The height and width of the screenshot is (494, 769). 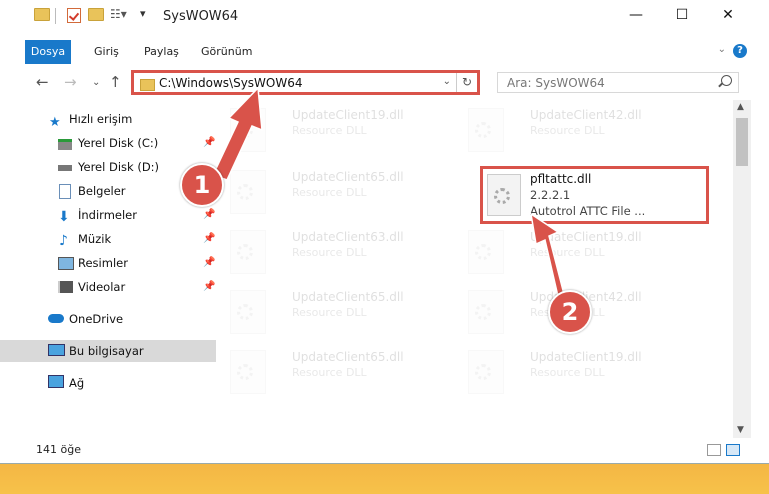 What do you see at coordinates (143, 13) in the screenshot?
I see `customize-toolbar-icon: ▾` at bounding box center [143, 13].